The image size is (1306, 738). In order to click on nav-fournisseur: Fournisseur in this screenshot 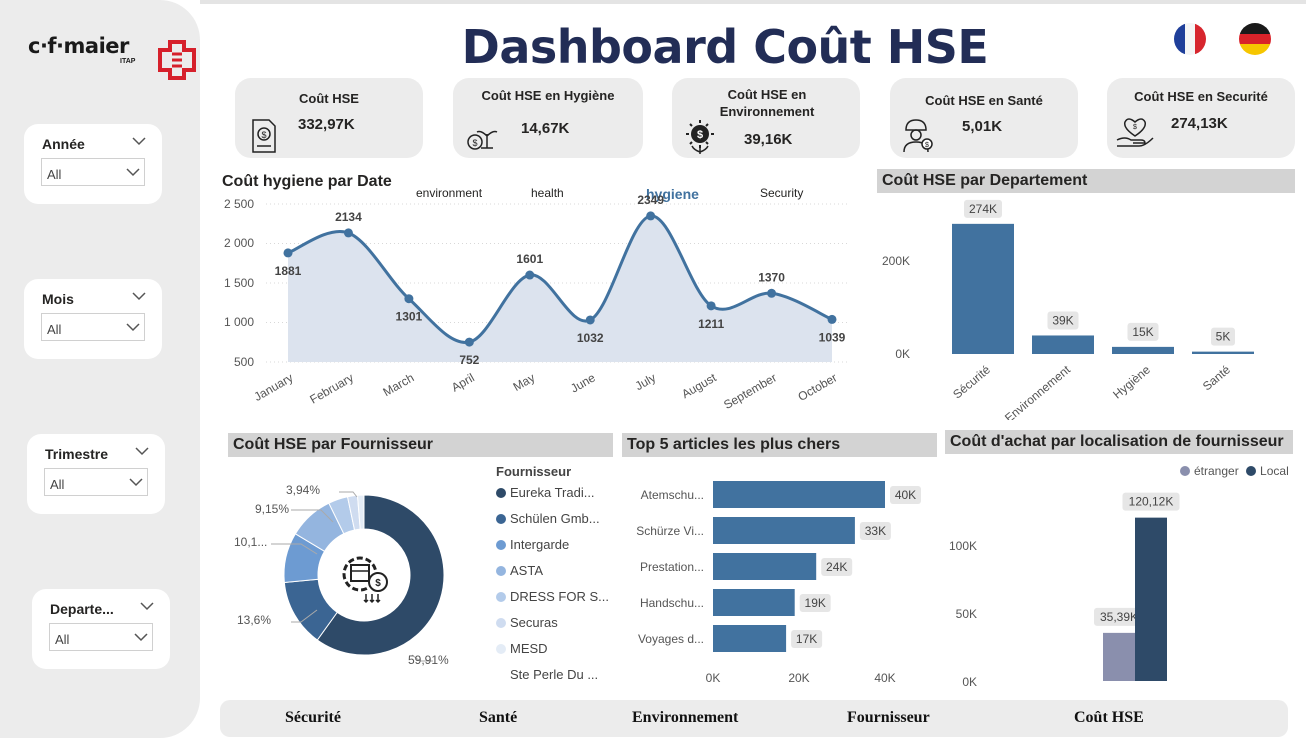, I will do `click(888, 718)`.